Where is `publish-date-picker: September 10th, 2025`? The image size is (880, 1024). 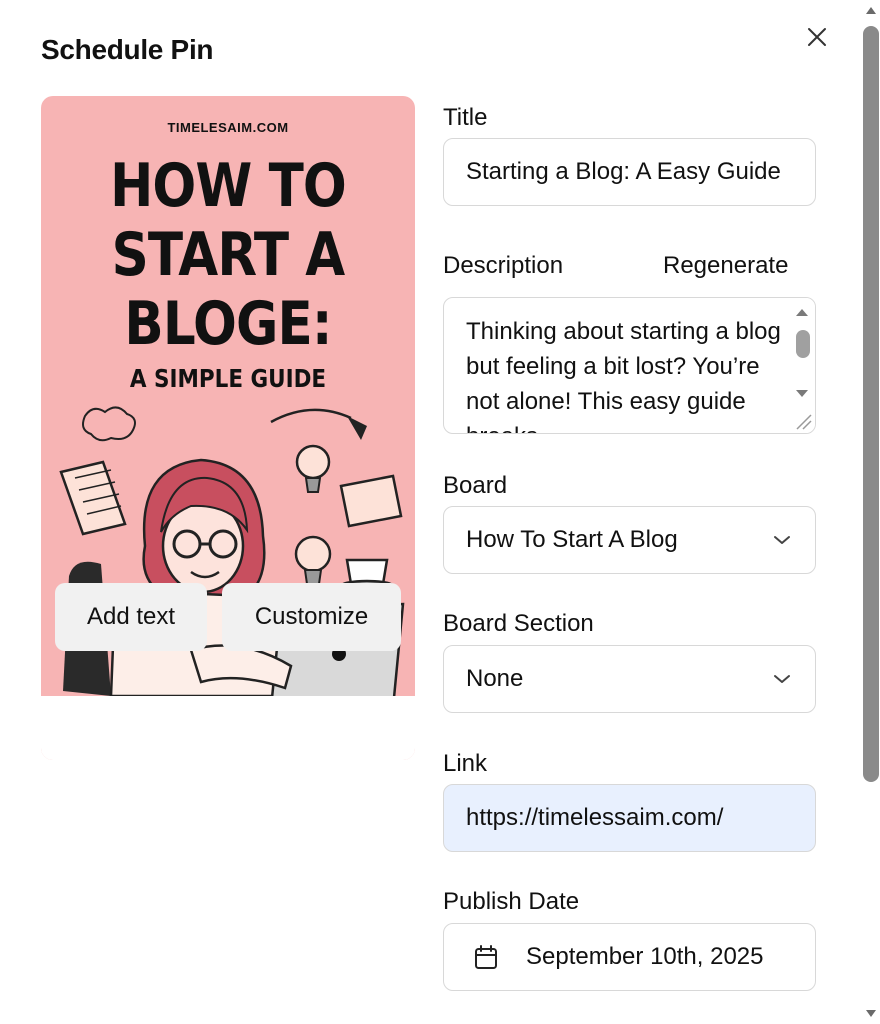
publish-date-picker: September 10th, 2025 is located at coordinates (629, 957).